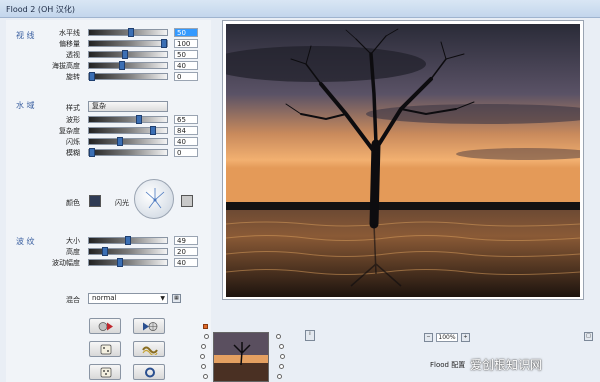 The height and width of the screenshot is (382, 600). I want to click on play-record-icon, so click(105, 326).